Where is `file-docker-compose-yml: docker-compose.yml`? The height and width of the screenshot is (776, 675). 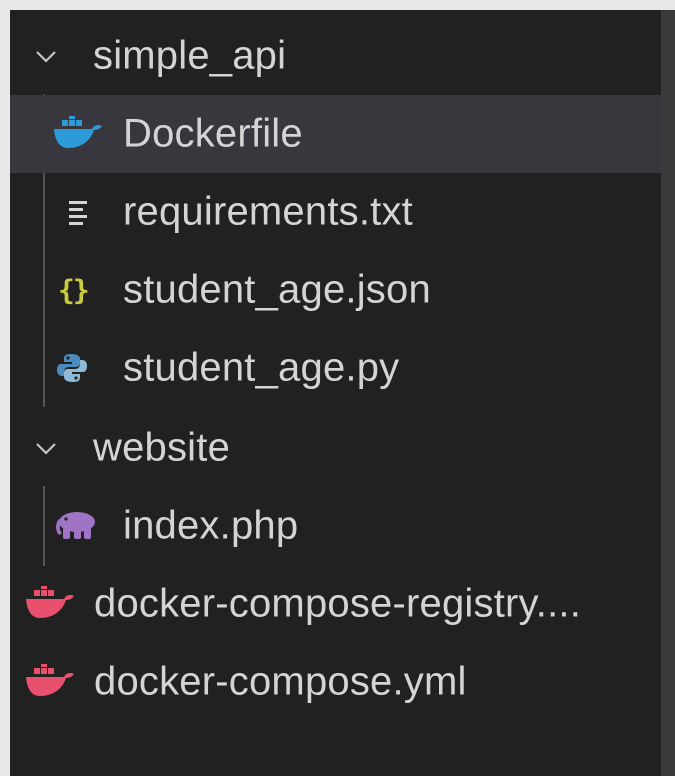 file-docker-compose-yml: docker-compose.yml is located at coordinates (335, 682).